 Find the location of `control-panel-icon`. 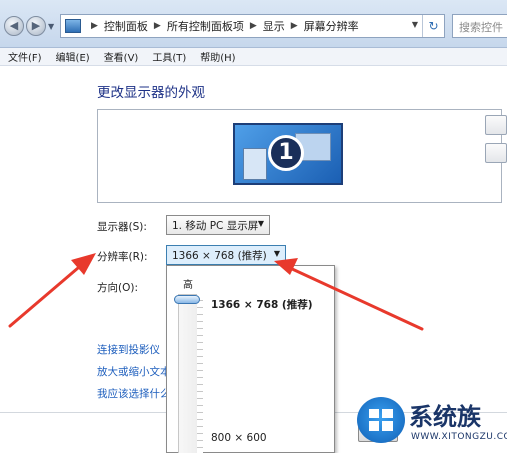

control-panel-icon is located at coordinates (73, 26).